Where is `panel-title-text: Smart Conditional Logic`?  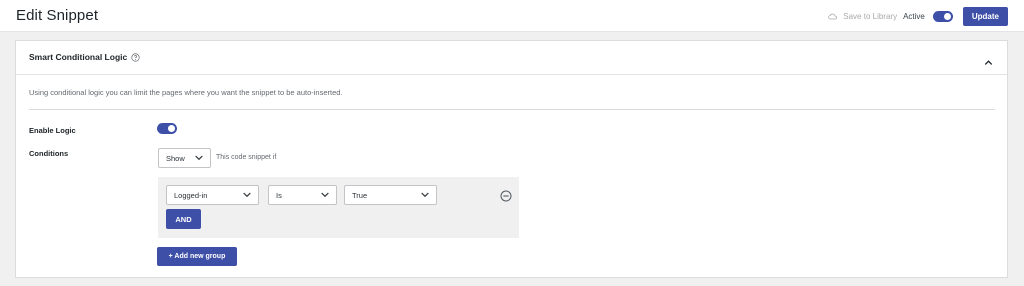
panel-title-text: Smart Conditional Logic is located at coordinates (78, 57).